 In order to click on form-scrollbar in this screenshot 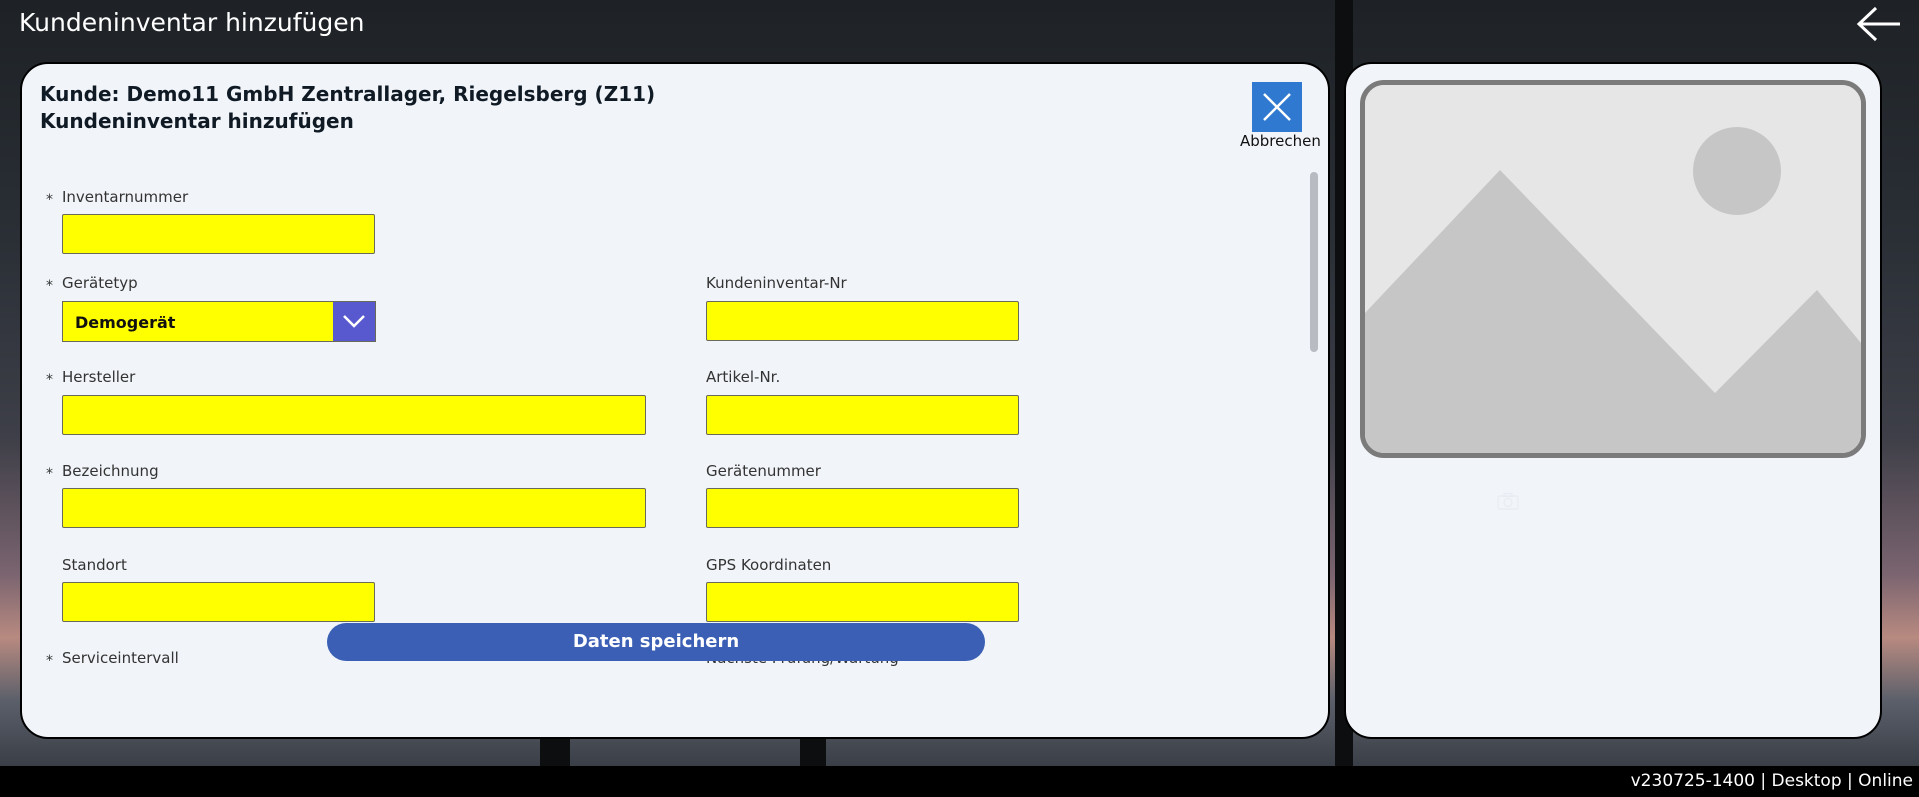, I will do `click(1314, 262)`.